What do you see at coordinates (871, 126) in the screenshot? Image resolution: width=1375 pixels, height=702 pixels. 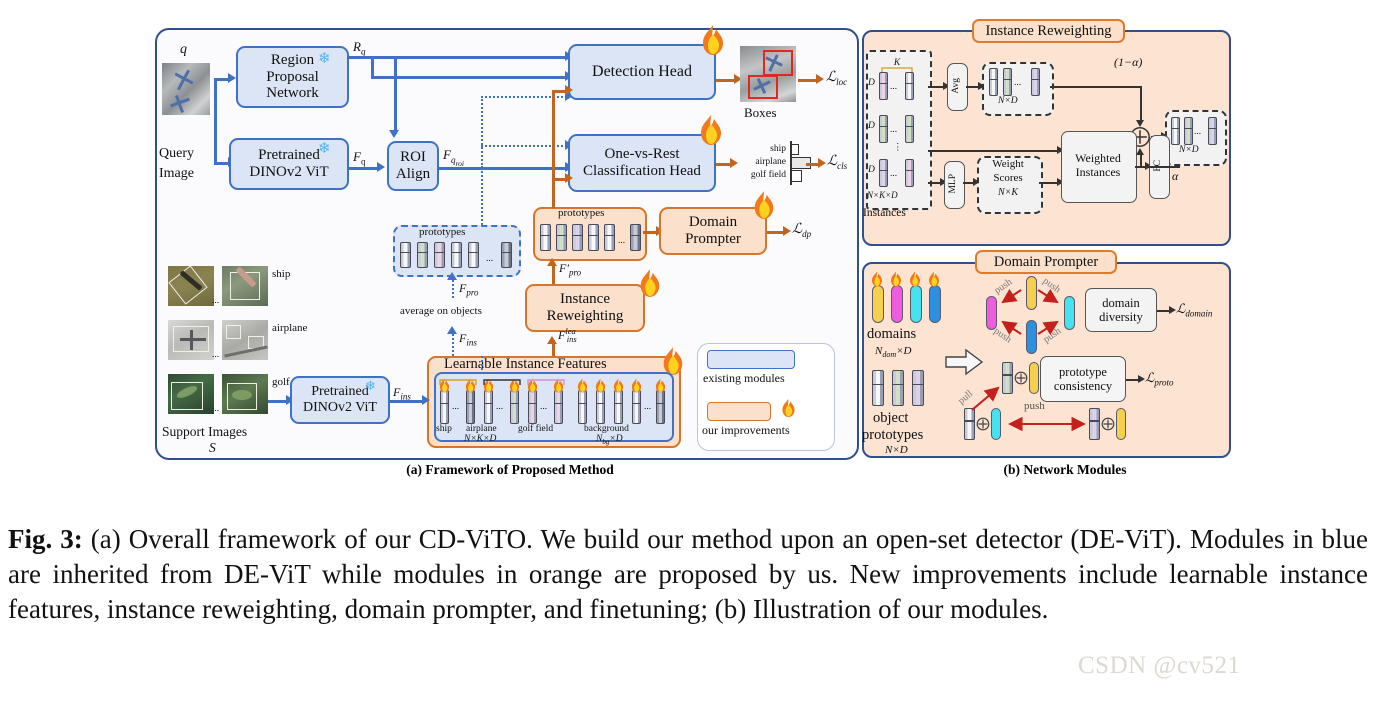 I see `instances-D-2: D` at bounding box center [871, 126].